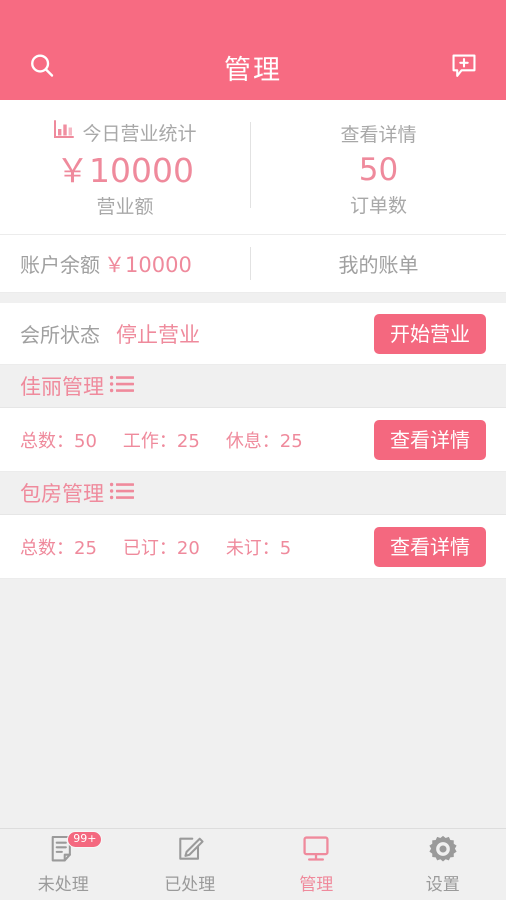 The height and width of the screenshot is (900, 506). I want to click on balance-left-group: 账户余额 ￥10000, so click(125, 264).